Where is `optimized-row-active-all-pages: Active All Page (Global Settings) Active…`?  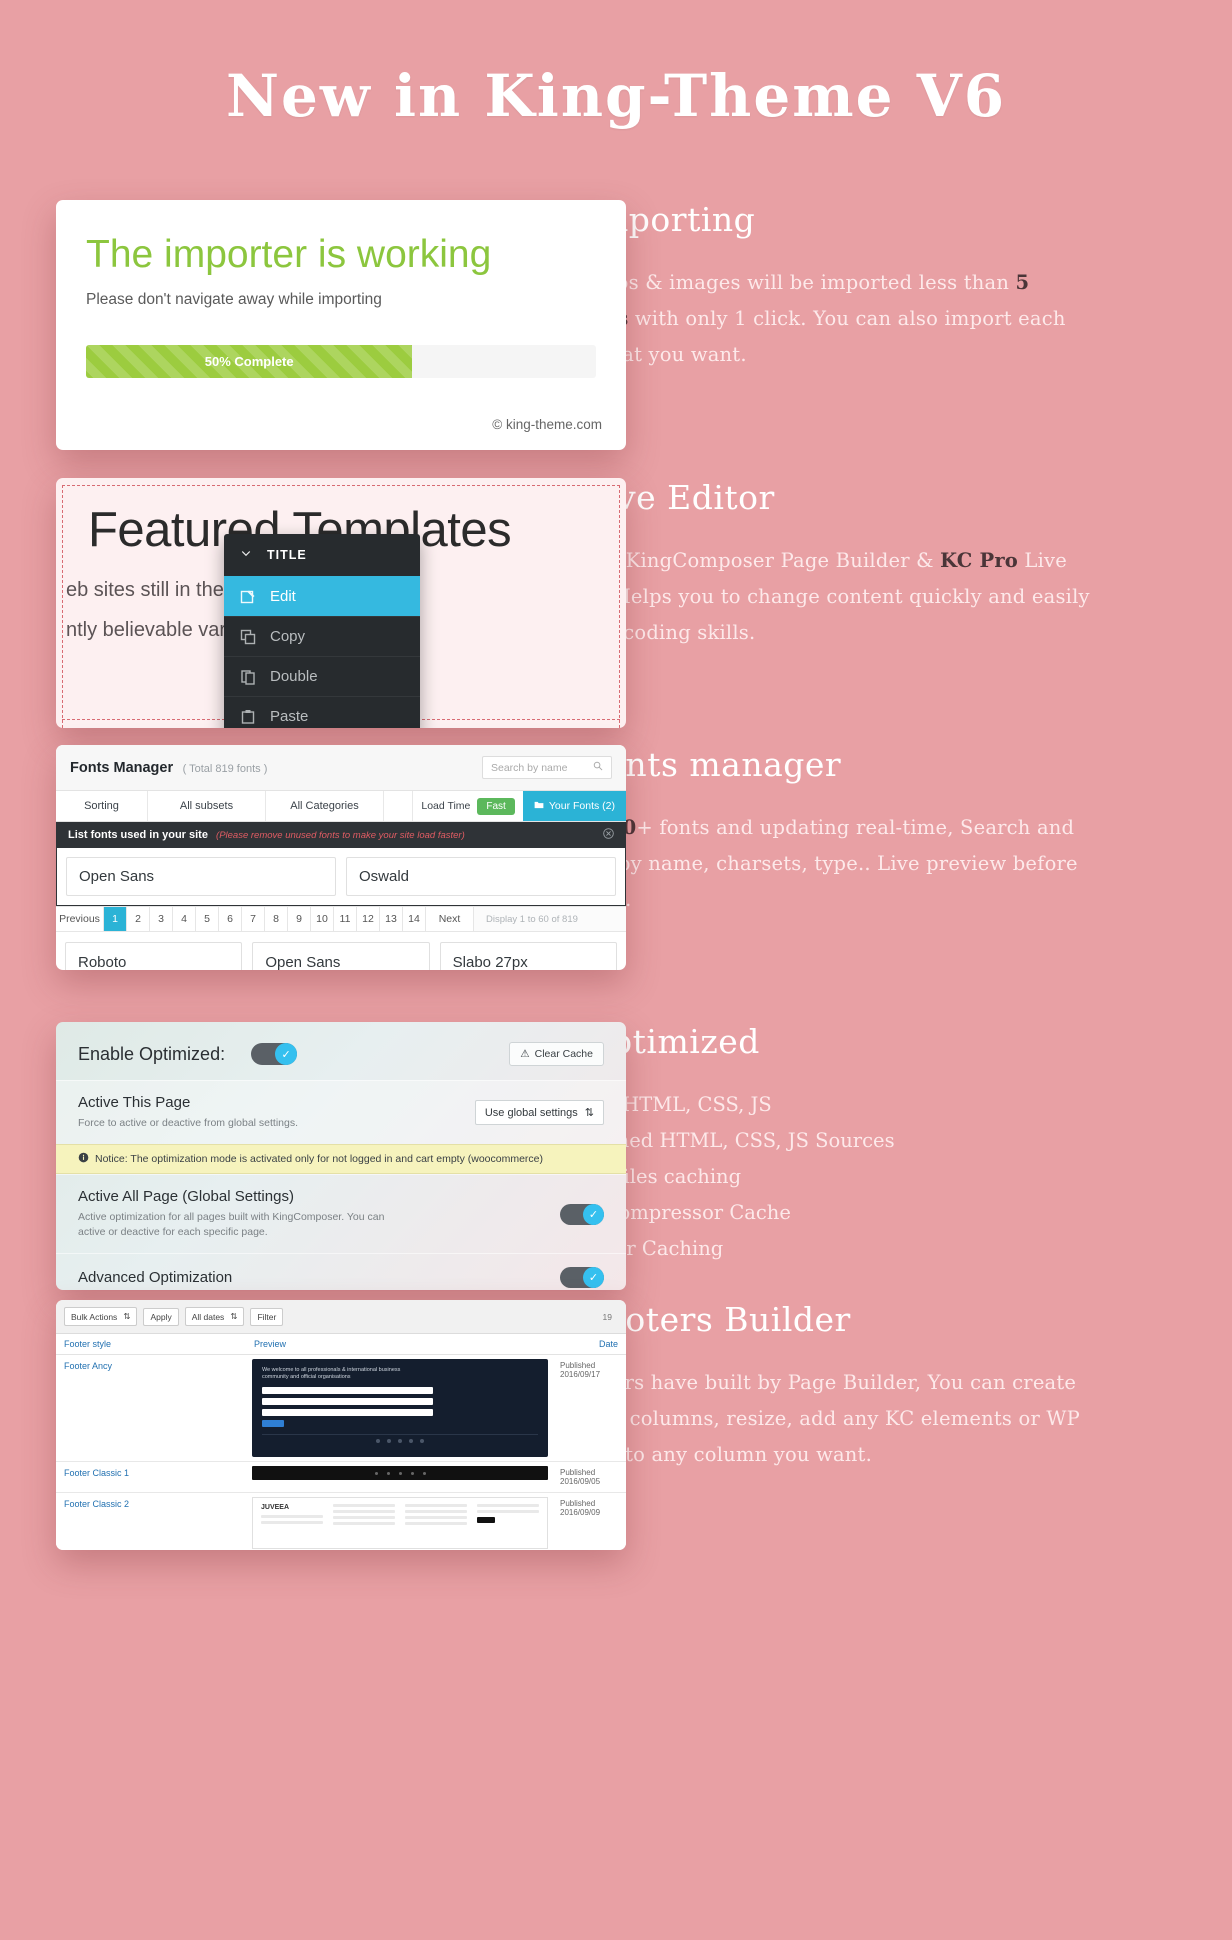 optimized-row-active-all-pages: Active All Page (Global Settings) Active… is located at coordinates (341, 1213).